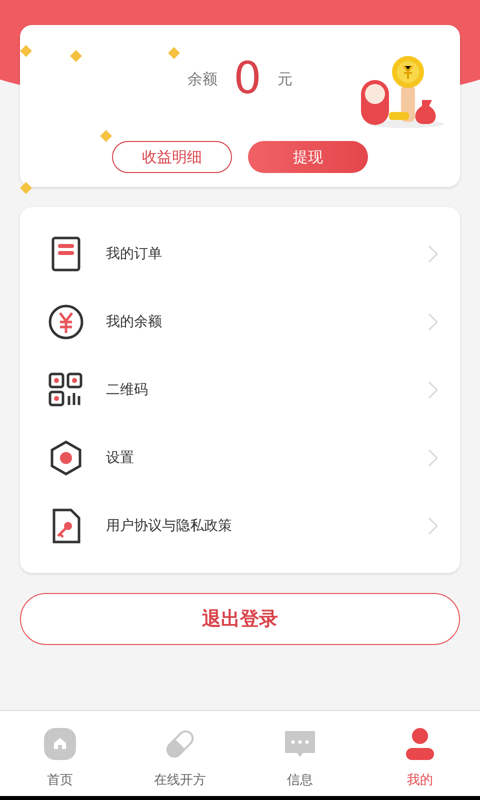 The image size is (480, 800). I want to click on withdraw-button: 提现, so click(308, 157).